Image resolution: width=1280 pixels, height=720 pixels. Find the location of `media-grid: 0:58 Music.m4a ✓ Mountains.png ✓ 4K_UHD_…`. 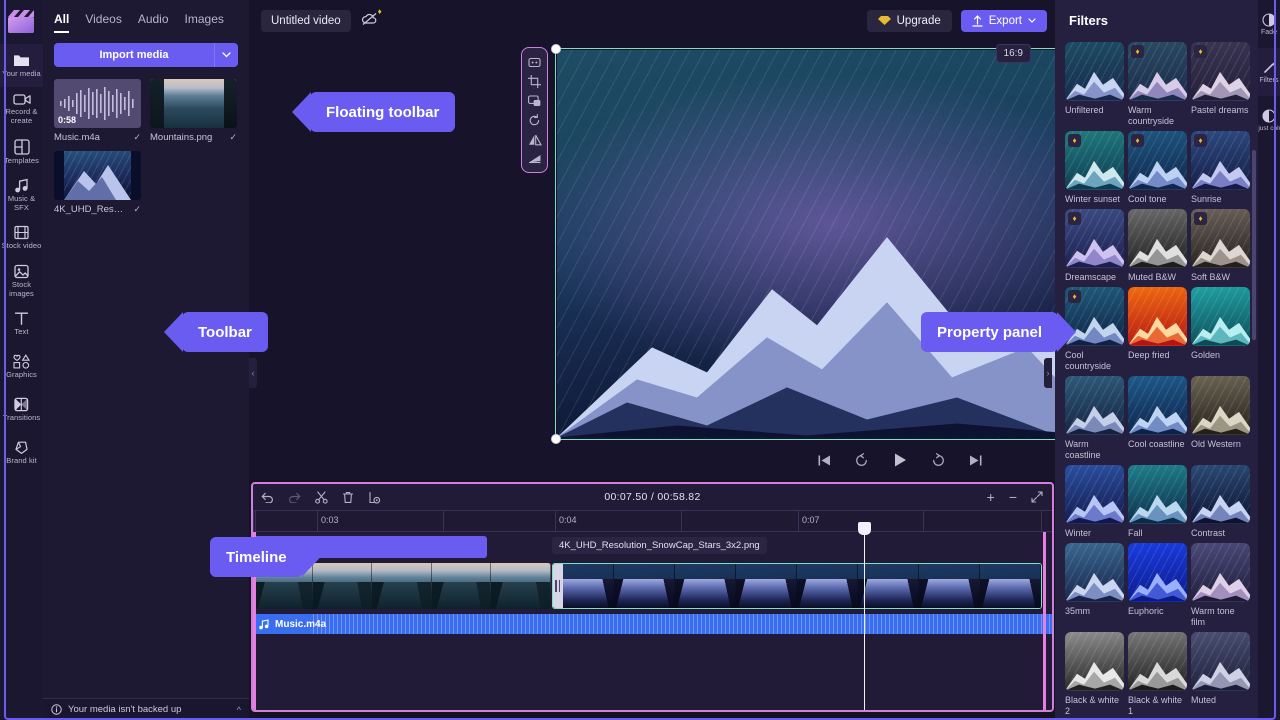

media-grid: 0:58 Music.m4a ✓ Mountains.png ✓ 4K_UHD_… is located at coordinates (146, 141).